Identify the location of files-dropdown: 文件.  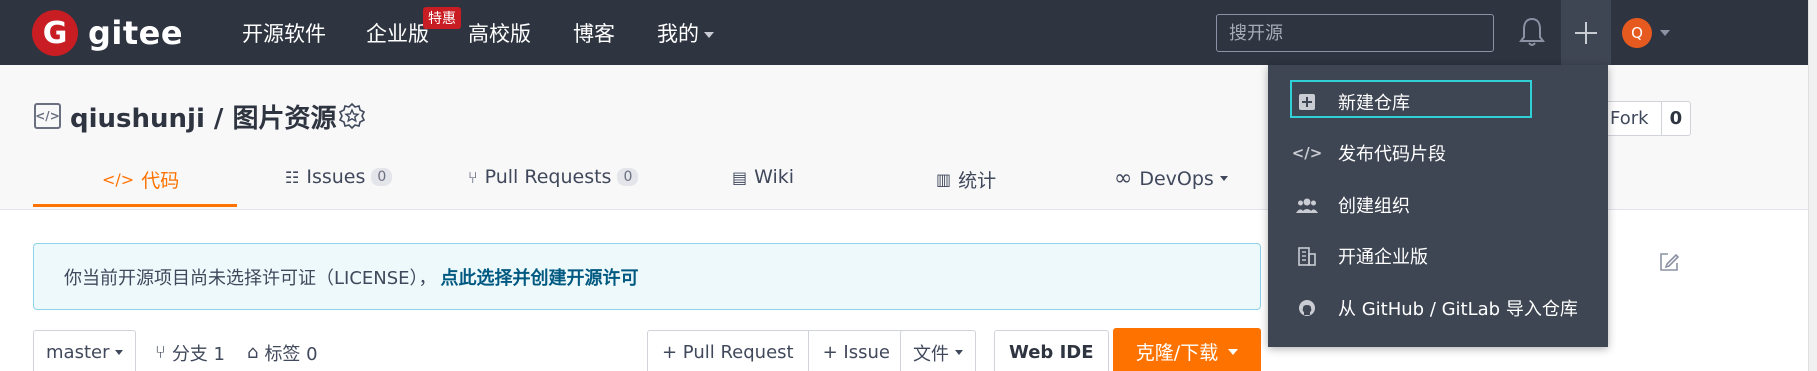
(938, 350).